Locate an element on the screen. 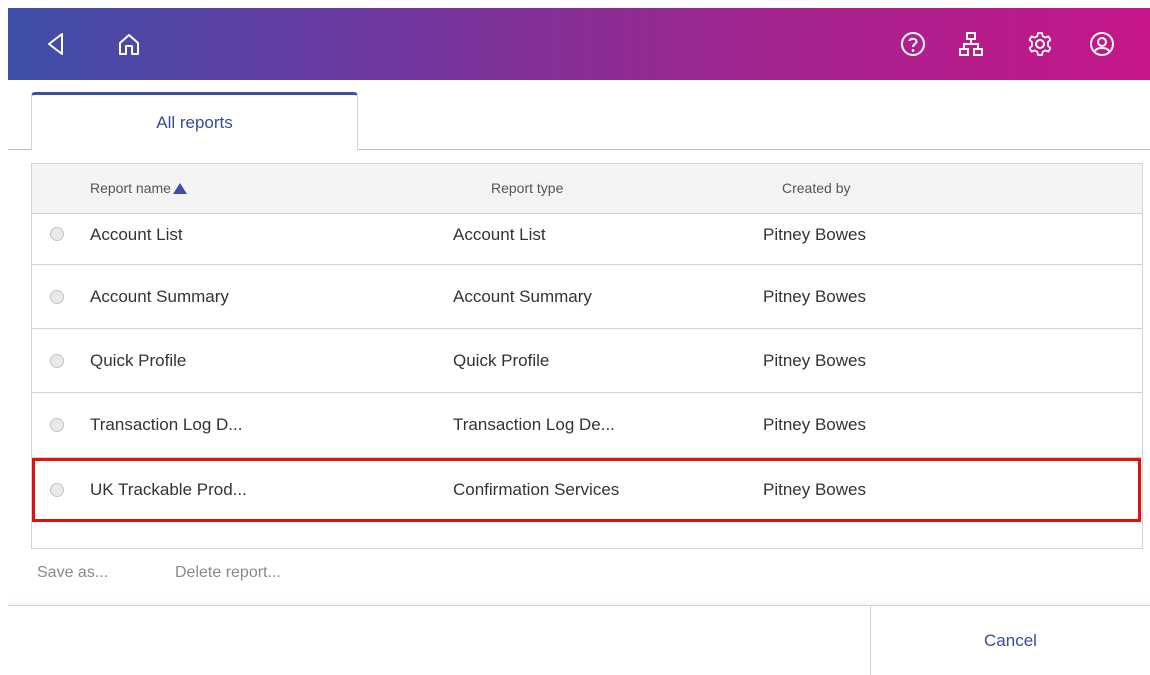 This screenshot has width=1150, height=675. header-label: Report type is located at coordinates (527, 188).